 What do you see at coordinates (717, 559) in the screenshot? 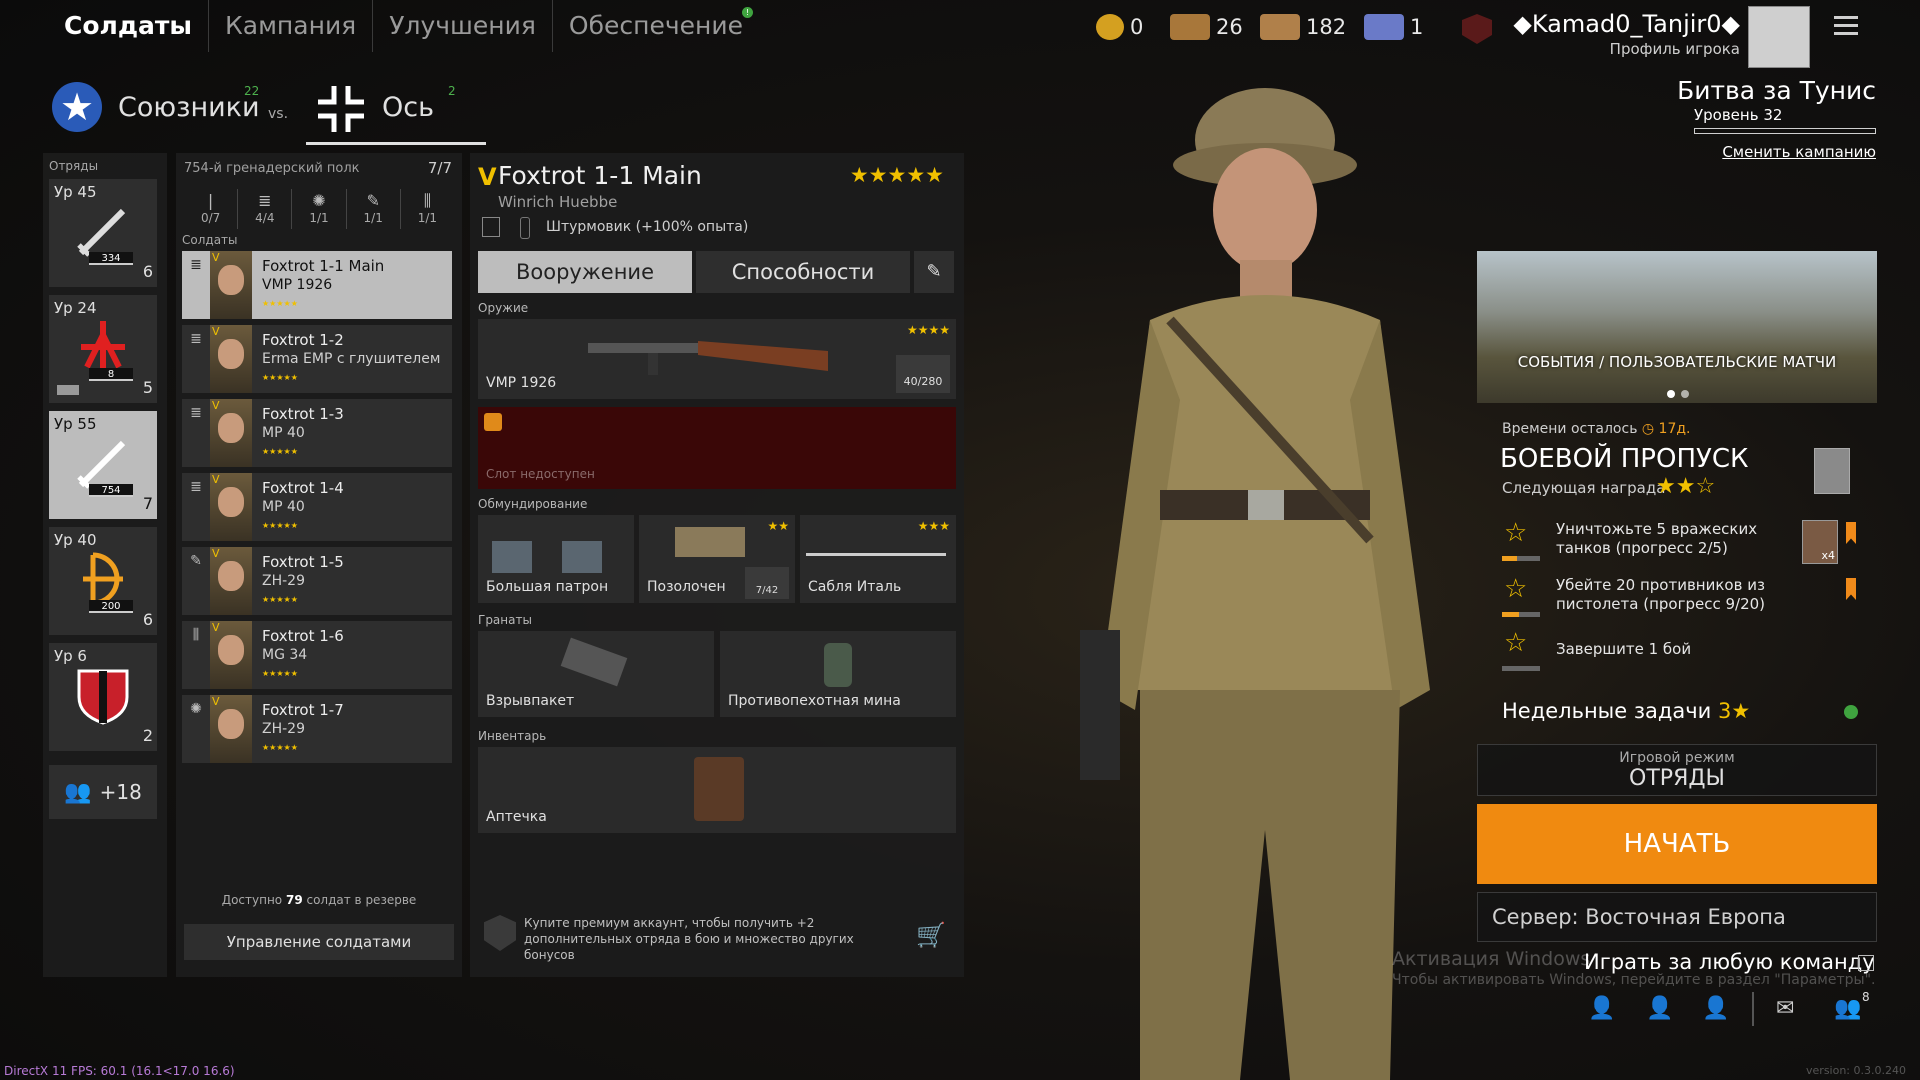
I see `equipment-slot: ★★ Позолочен 7/42` at bounding box center [717, 559].